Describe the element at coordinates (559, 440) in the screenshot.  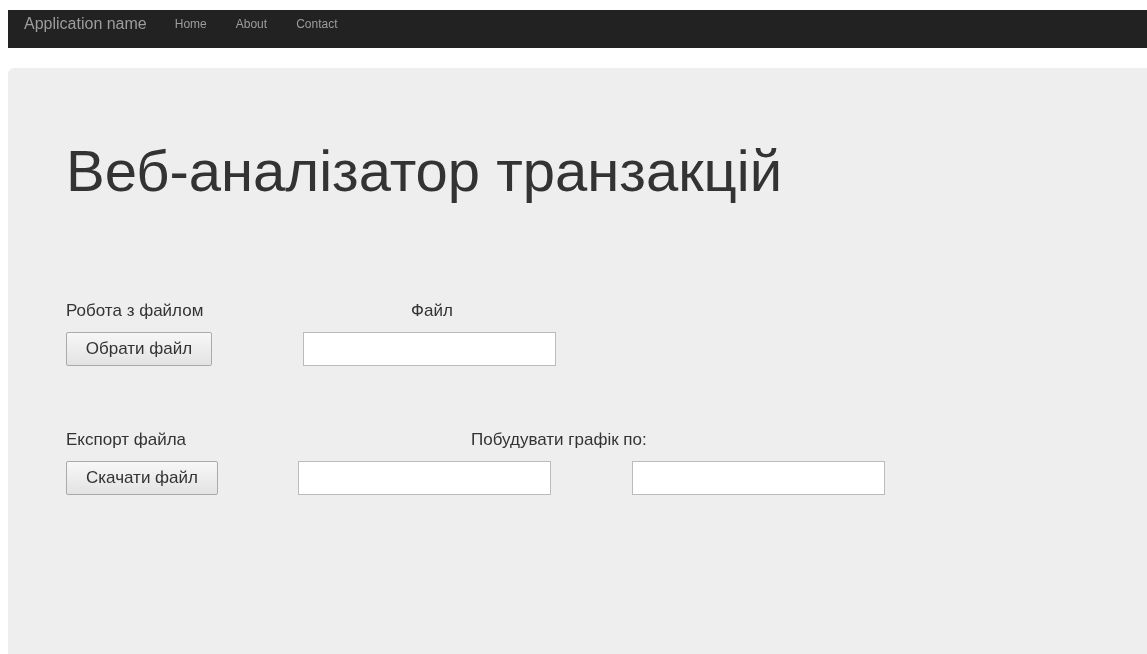
I see `field-label: Побудувати графік по:` at that location.